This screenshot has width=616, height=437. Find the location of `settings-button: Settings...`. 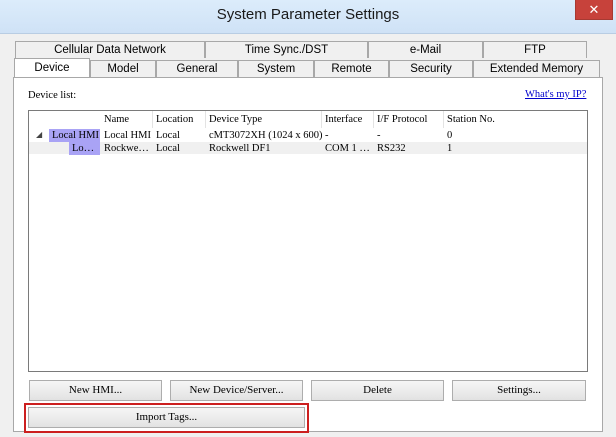

settings-button: Settings... is located at coordinates (519, 390).